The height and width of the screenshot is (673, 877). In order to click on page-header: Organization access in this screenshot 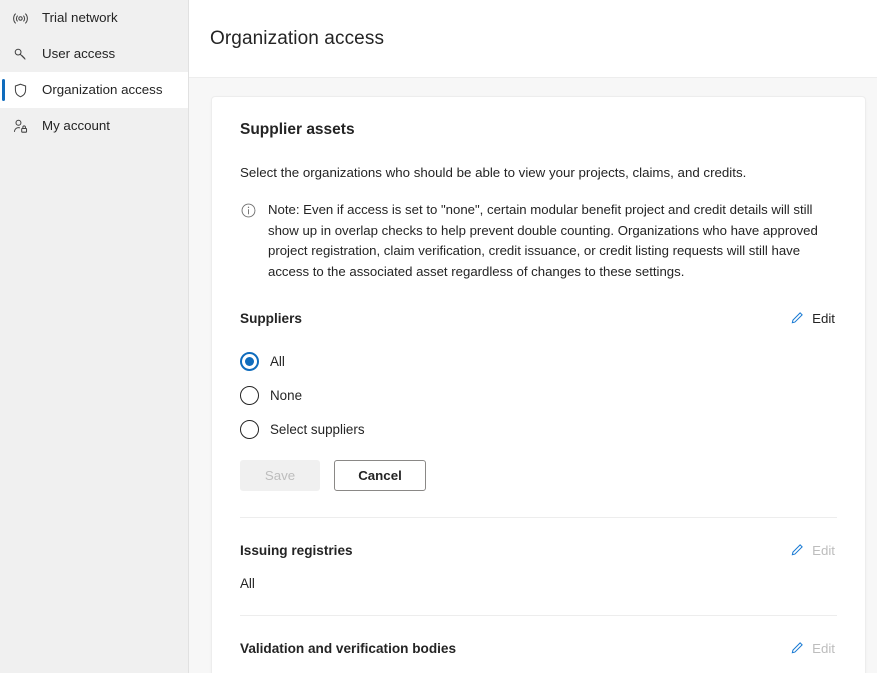, I will do `click(533, 39)`.